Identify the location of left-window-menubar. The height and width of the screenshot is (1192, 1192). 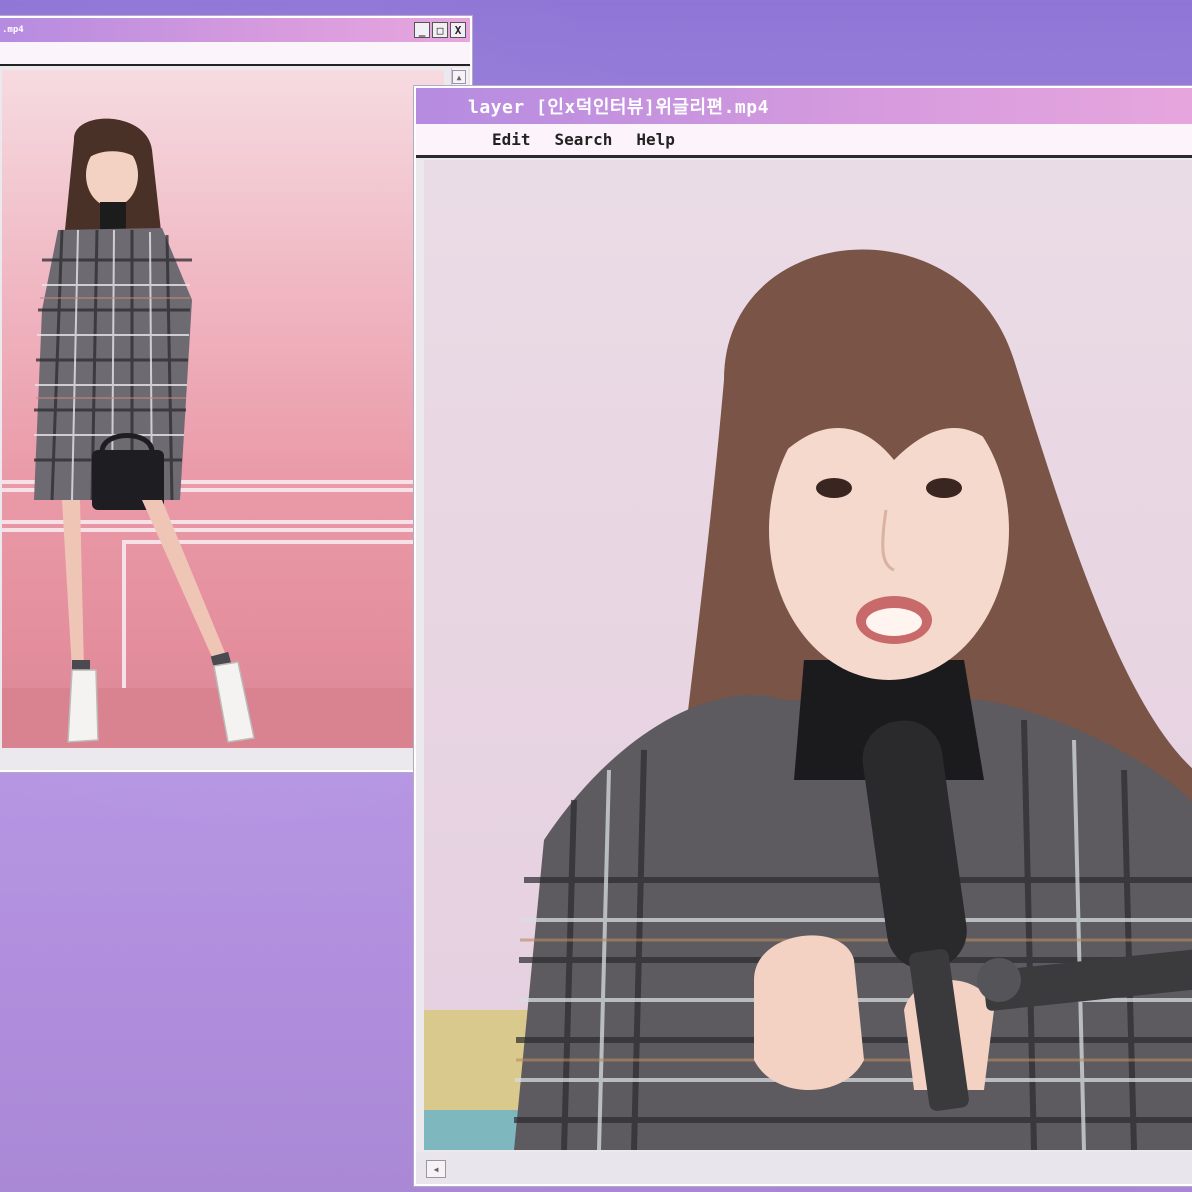
(235, 54).